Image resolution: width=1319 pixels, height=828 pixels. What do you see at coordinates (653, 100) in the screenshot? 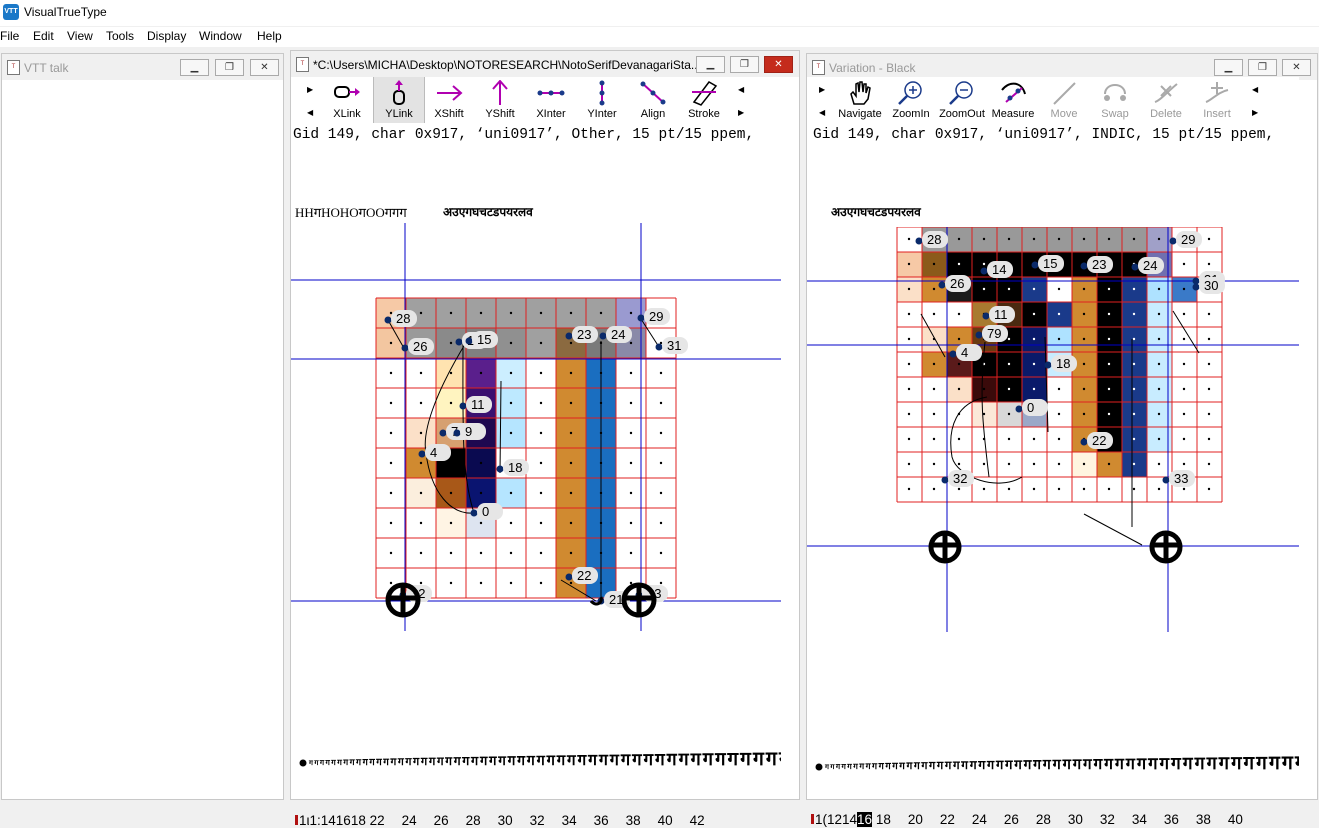
I see `tool-align: Align` at bounding box center [653, 100].